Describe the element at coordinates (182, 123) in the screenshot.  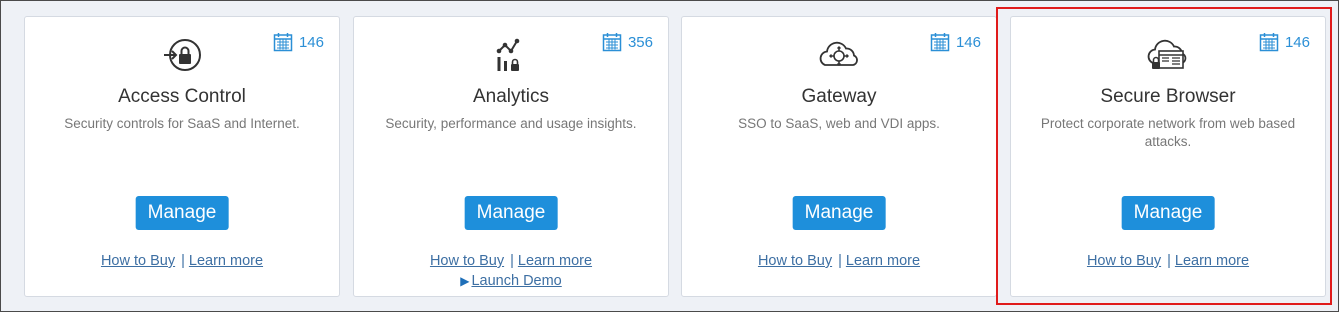
I see `card-description: Security controls for SaaS and Internet.` at that location.